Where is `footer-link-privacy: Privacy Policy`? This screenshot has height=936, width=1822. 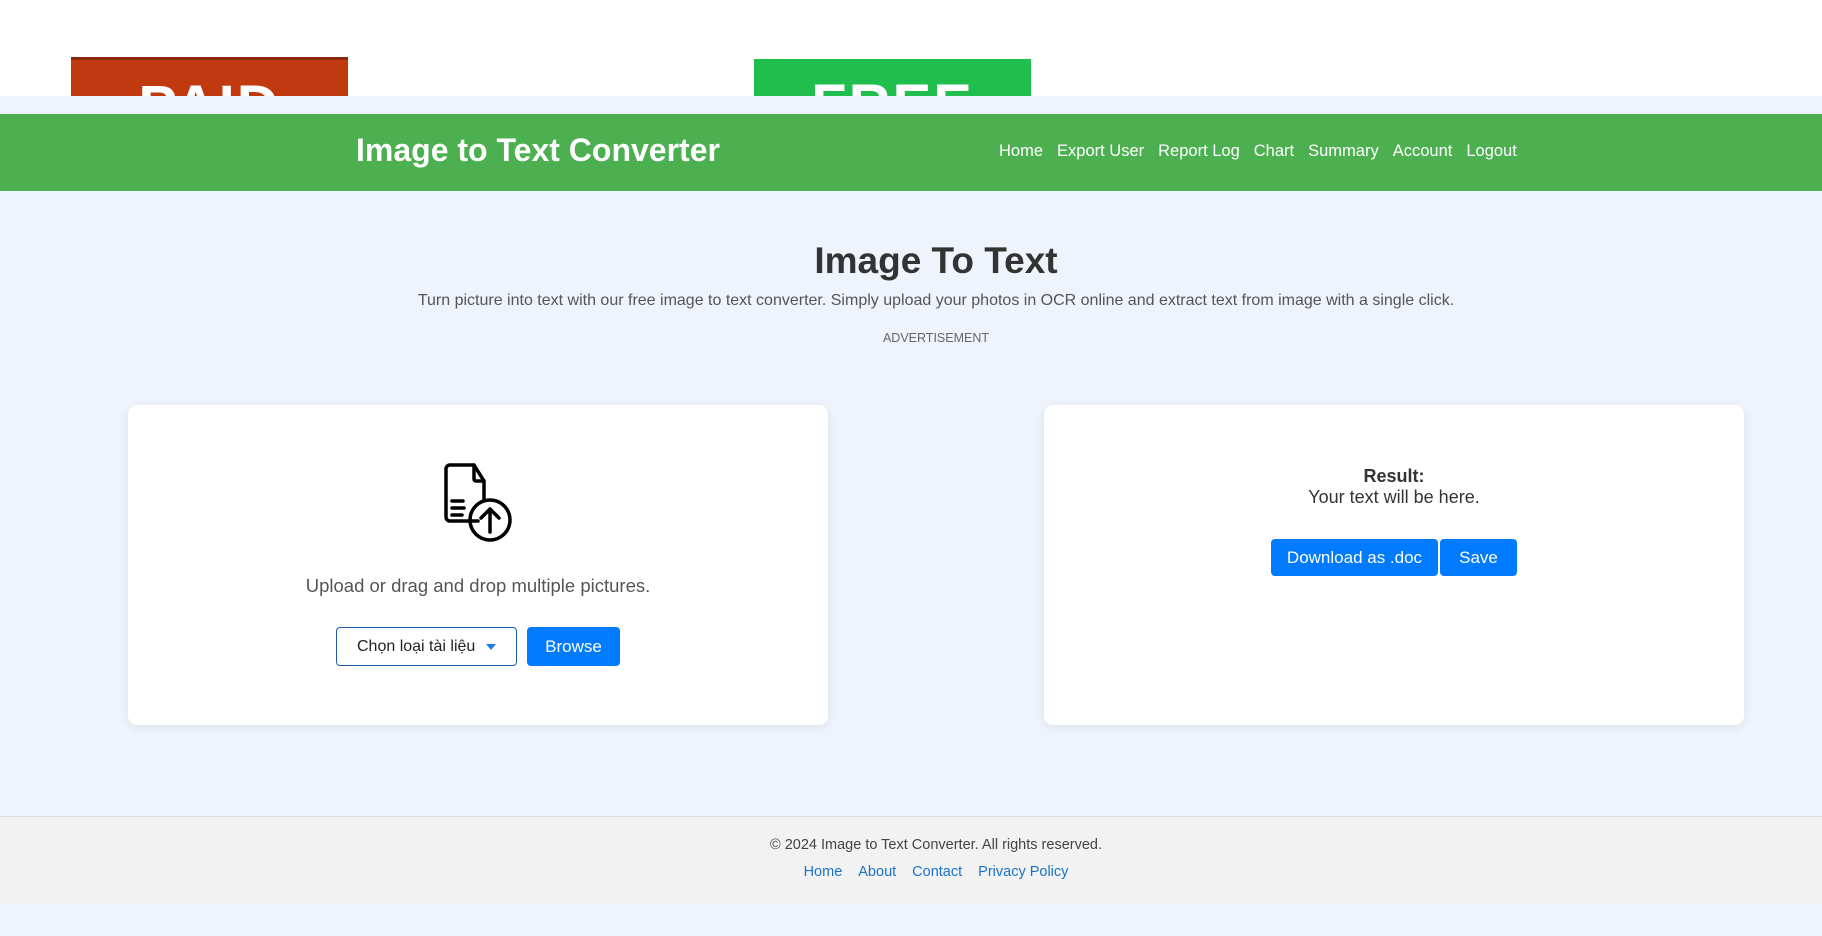
footer-link-privacy: Privacy Policy is located at coordinates (1023, 872).